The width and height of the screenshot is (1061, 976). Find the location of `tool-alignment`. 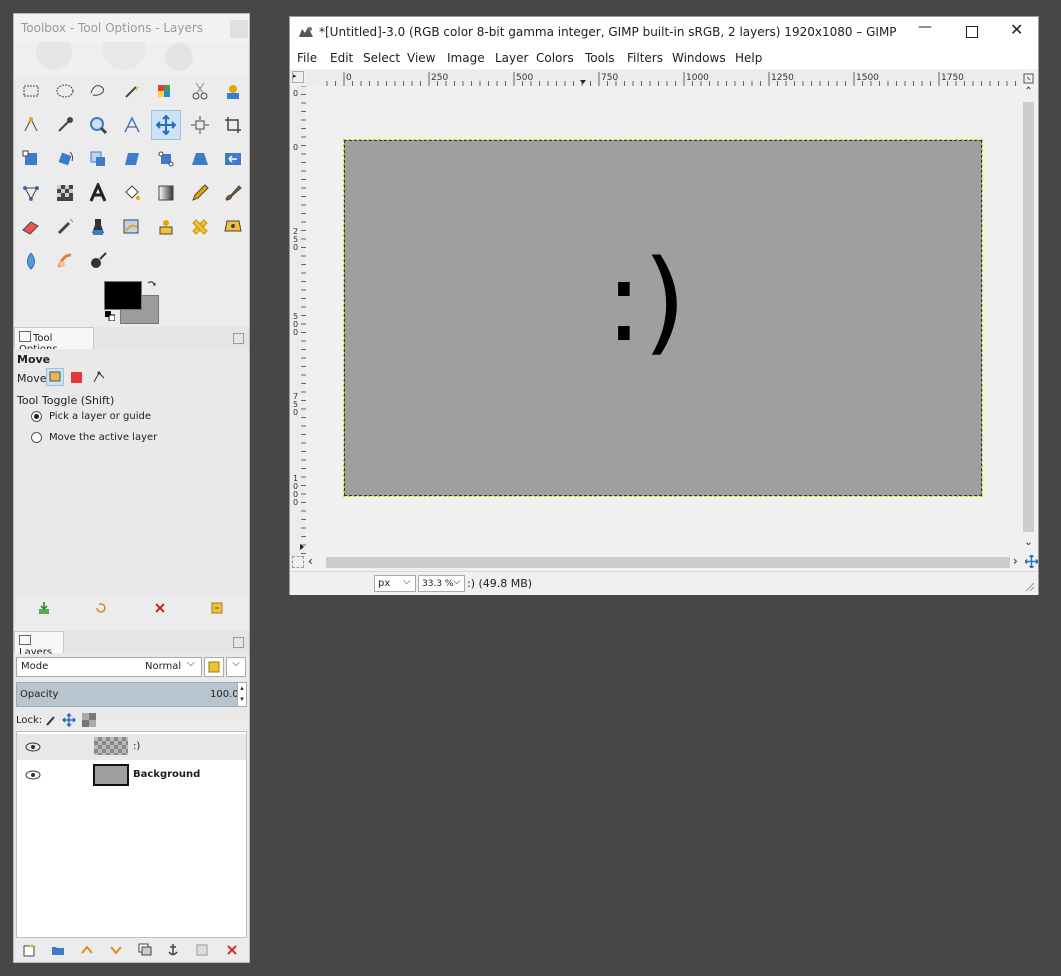

tool-alignment is located at coordinates (200, 125).